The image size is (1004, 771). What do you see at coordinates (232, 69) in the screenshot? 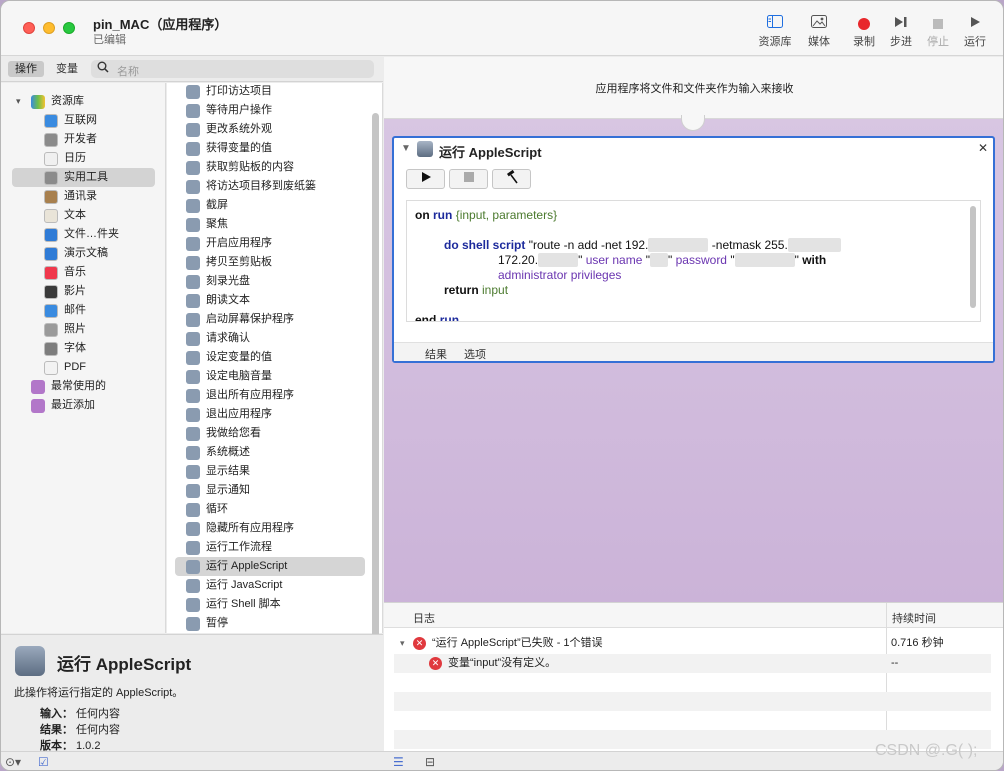
I see `search-input: 名称` at bounding box center [232, 69].